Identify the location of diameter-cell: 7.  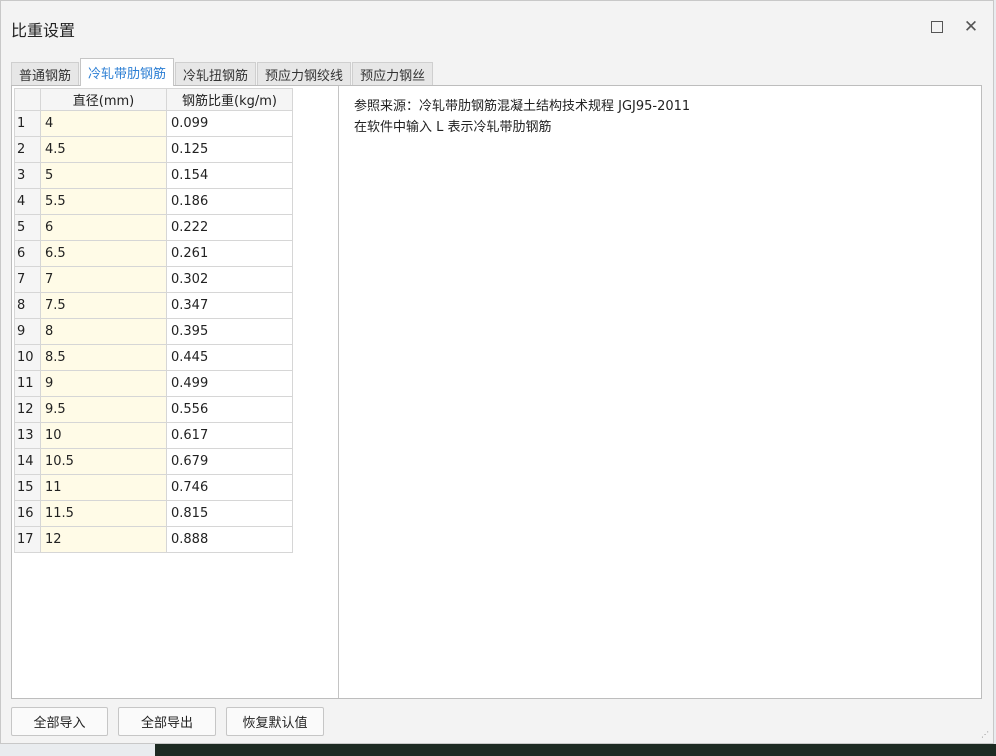
(103, 279).